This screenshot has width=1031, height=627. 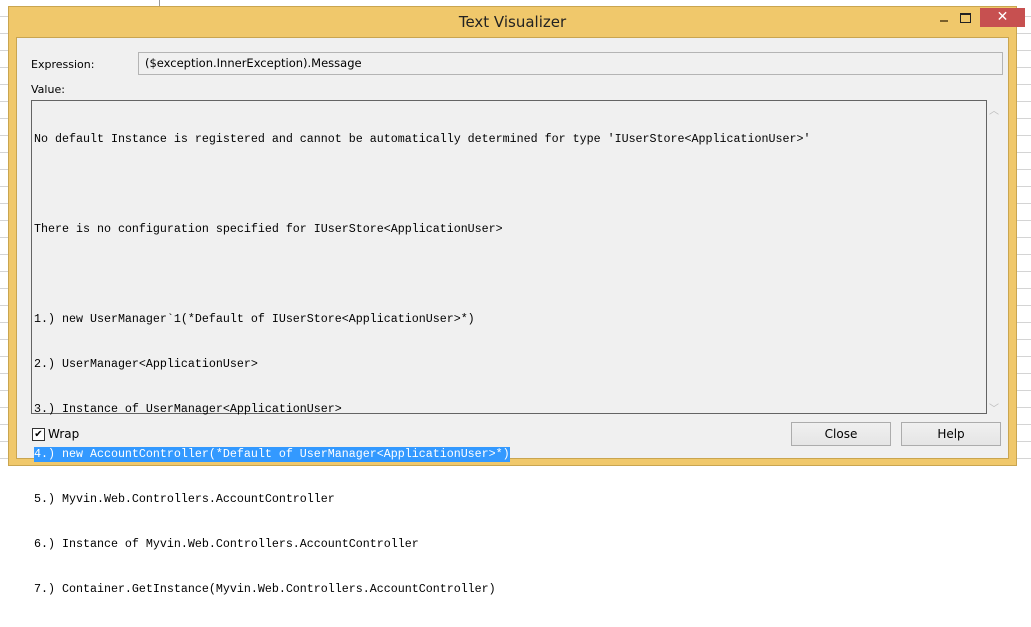 What do you see at coordinates (63, 64) in the screenshot?
I see `expression-label: Expression:` at bounding box center [63, 64].